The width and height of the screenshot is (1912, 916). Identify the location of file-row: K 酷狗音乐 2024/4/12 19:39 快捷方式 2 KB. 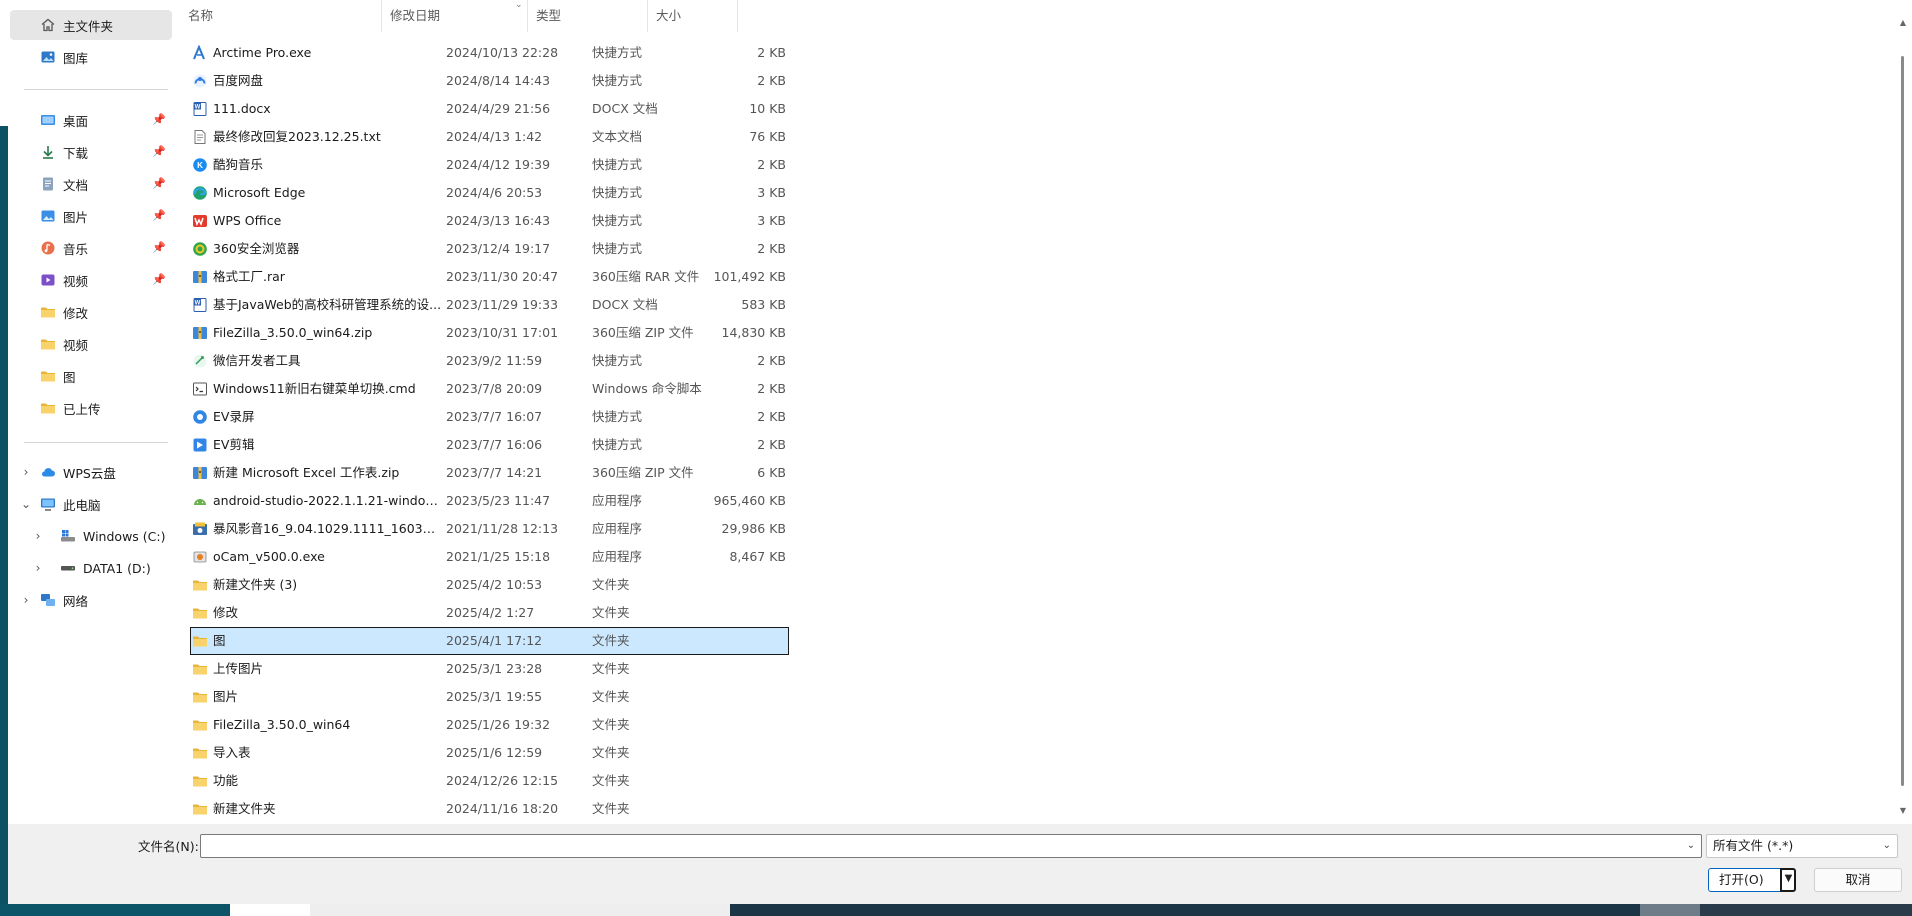
(489, 165).